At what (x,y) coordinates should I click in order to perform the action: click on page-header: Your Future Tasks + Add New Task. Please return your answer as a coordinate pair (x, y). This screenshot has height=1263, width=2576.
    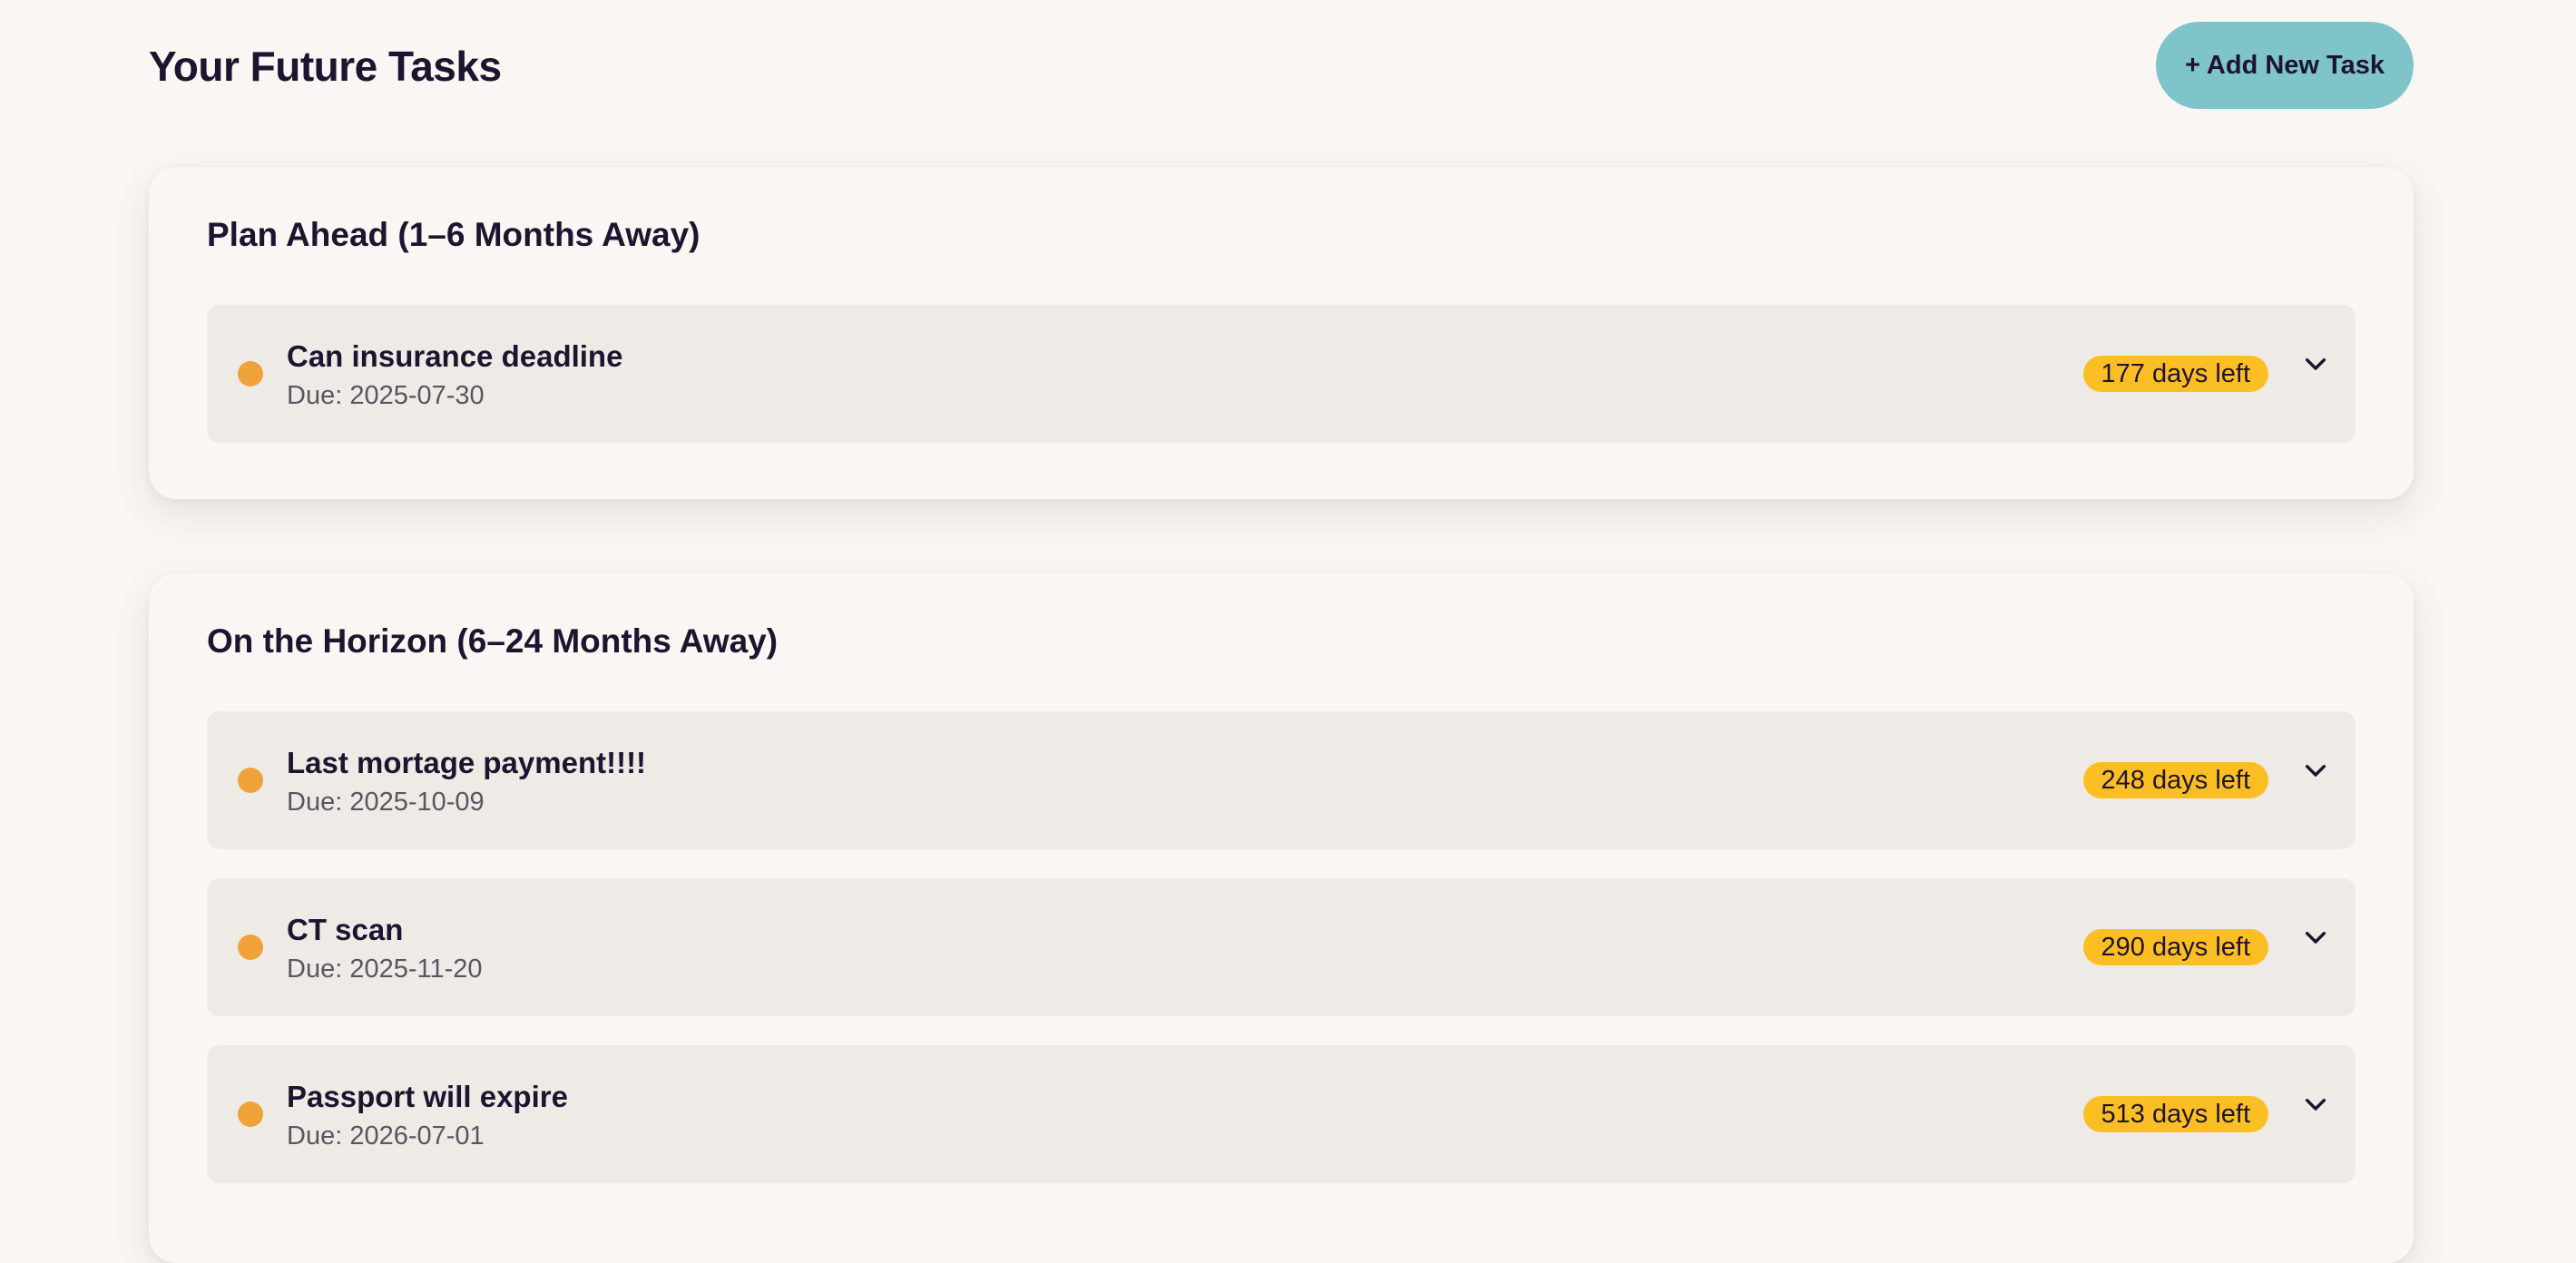
    Looking at the image, I should click on (1281, 68).